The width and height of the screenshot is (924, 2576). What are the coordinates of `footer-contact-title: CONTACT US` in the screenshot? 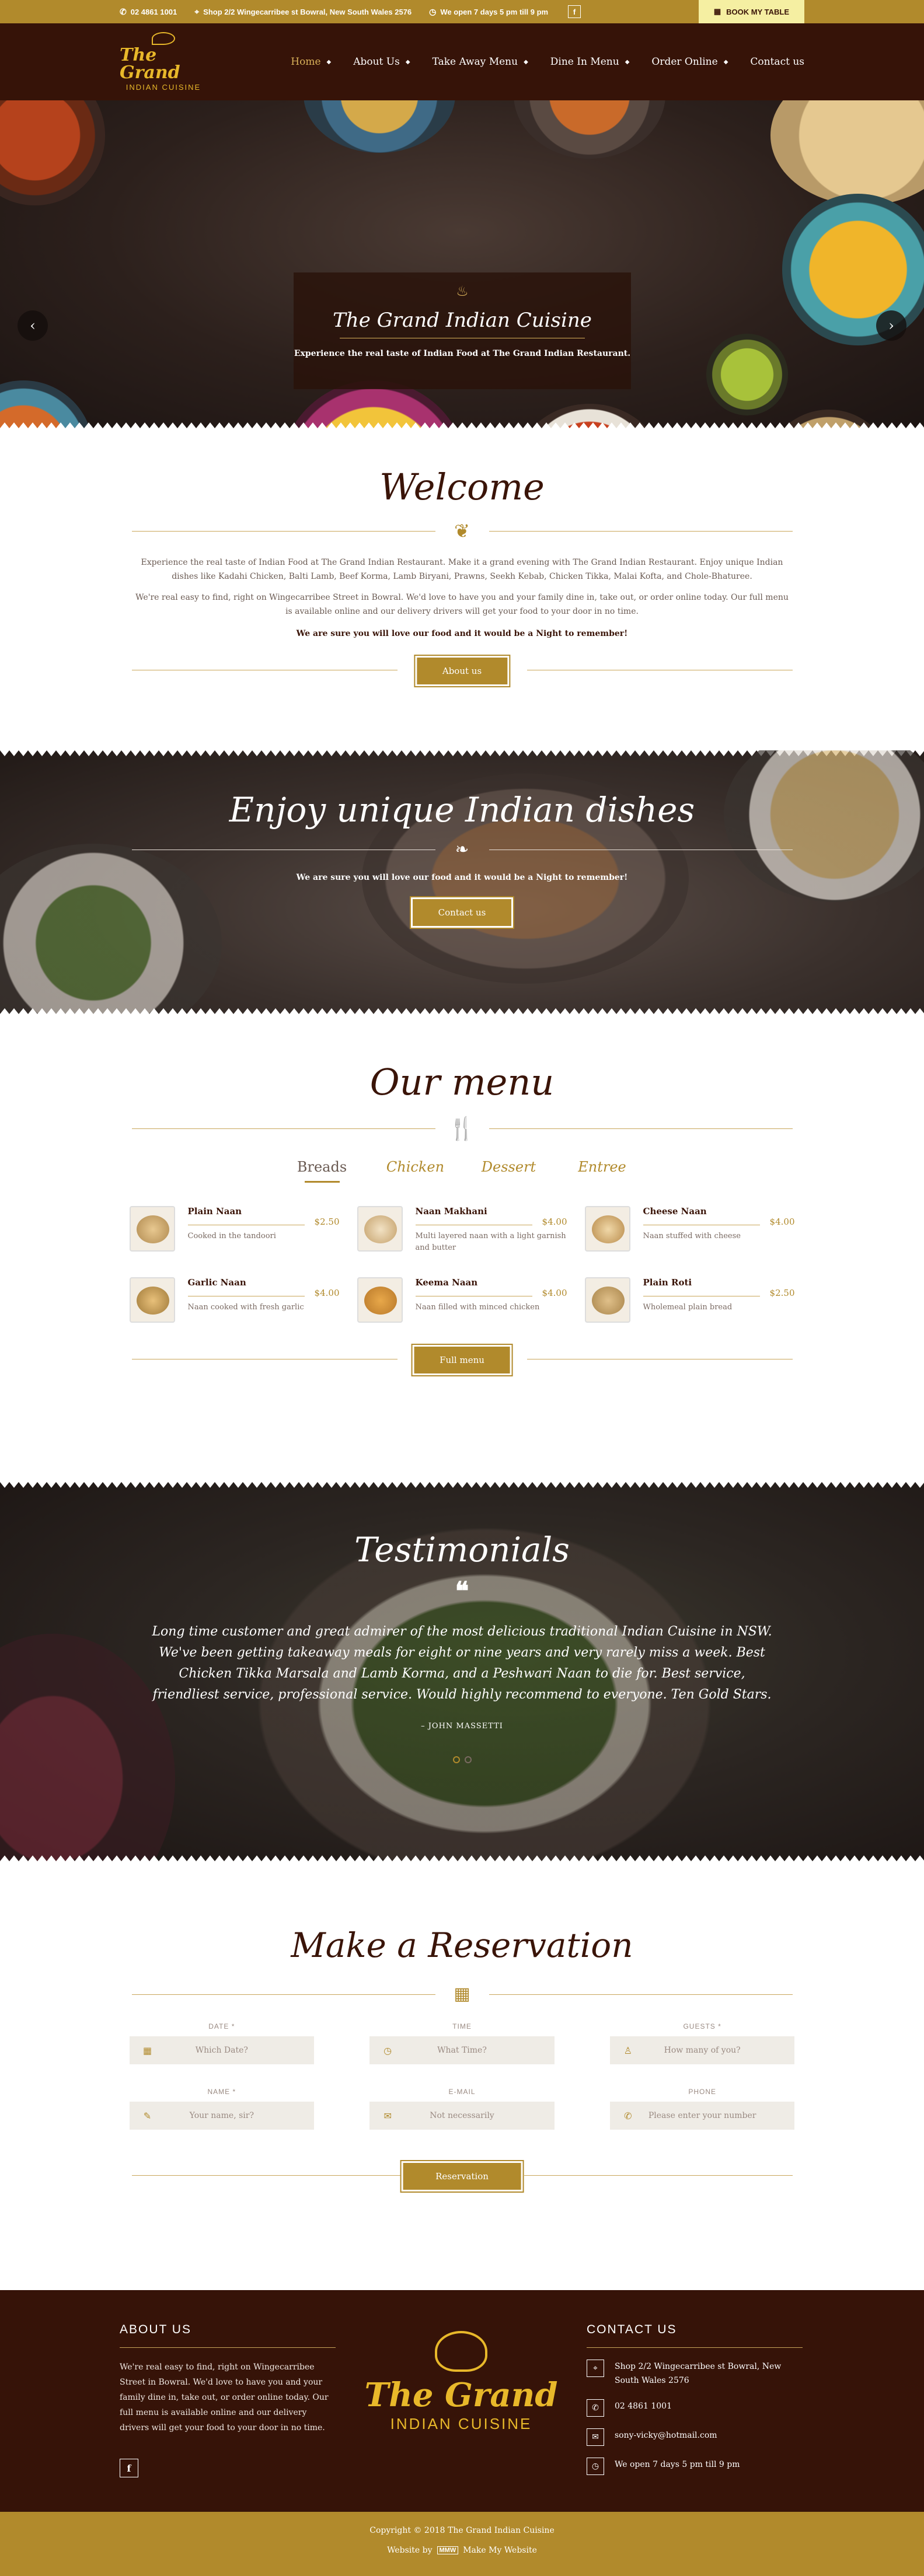 It's located at (632, 2329).